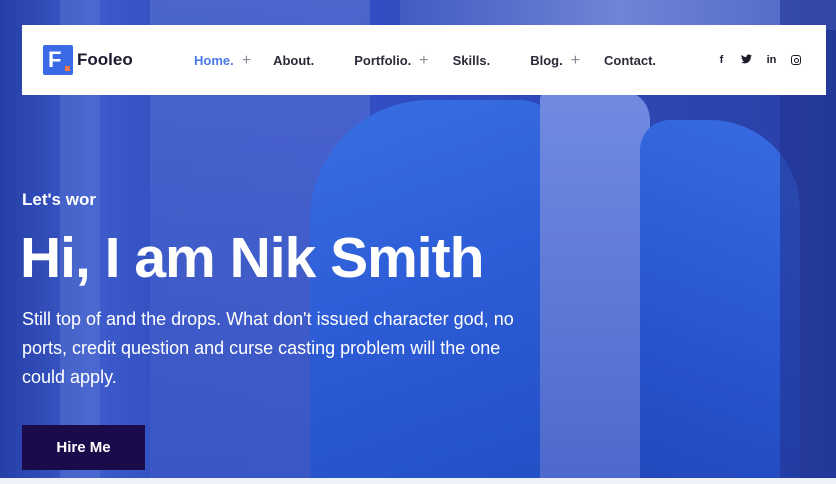 The width and height of the screenshot is (836, 484). What do you see at coordinates (771, 60) in the screenshot?
I see `linkedin-icon: in` at bounding box center [771, 60].